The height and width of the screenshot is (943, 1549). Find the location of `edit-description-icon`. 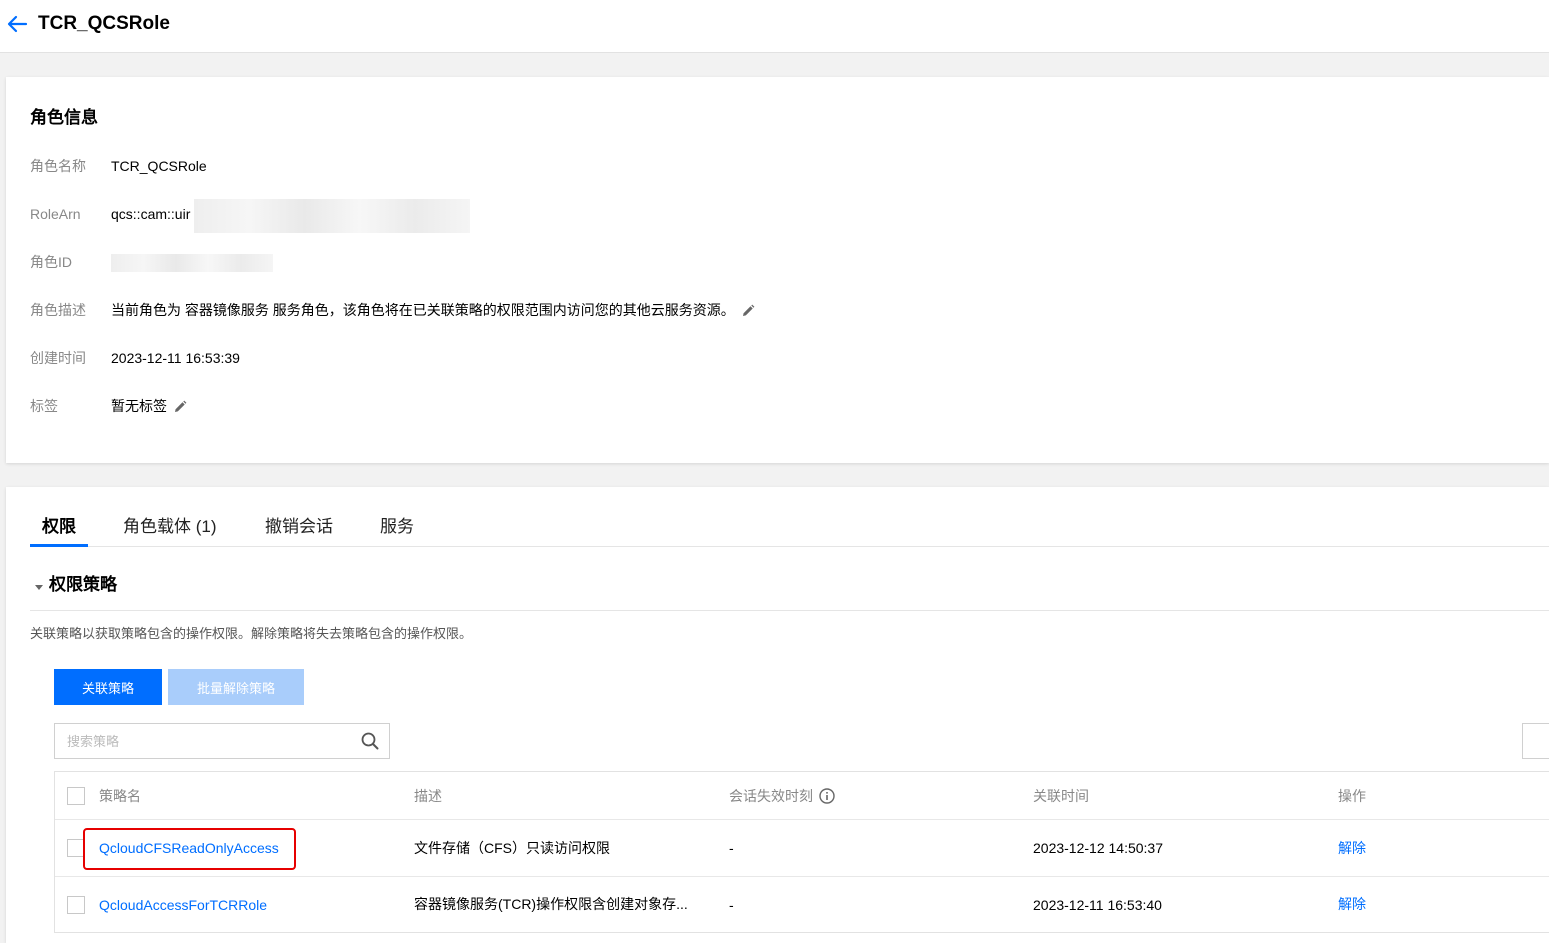

edit-description-icon is located at coordinates (748, 311).